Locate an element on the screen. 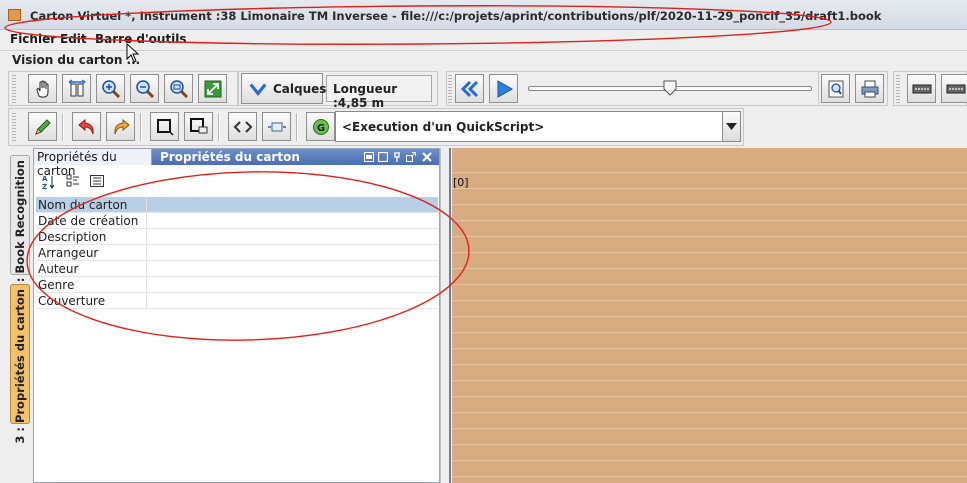  panel-tab: Propriétés du carton is located at coordinates (93, 163).